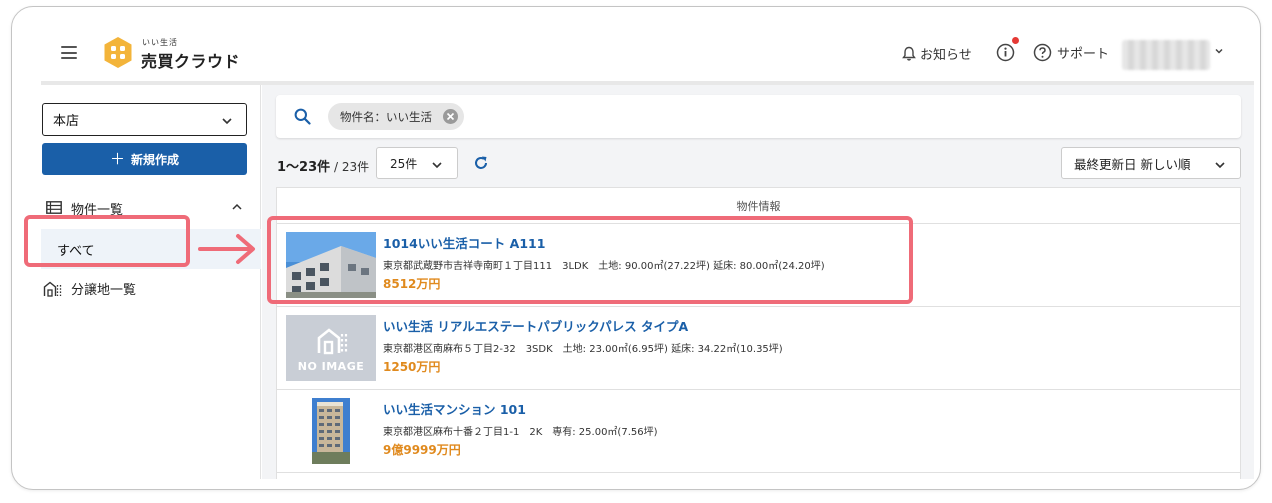 The image size is (1272, 503). I want to click on per-page-value: 25件, so click(404, 163).